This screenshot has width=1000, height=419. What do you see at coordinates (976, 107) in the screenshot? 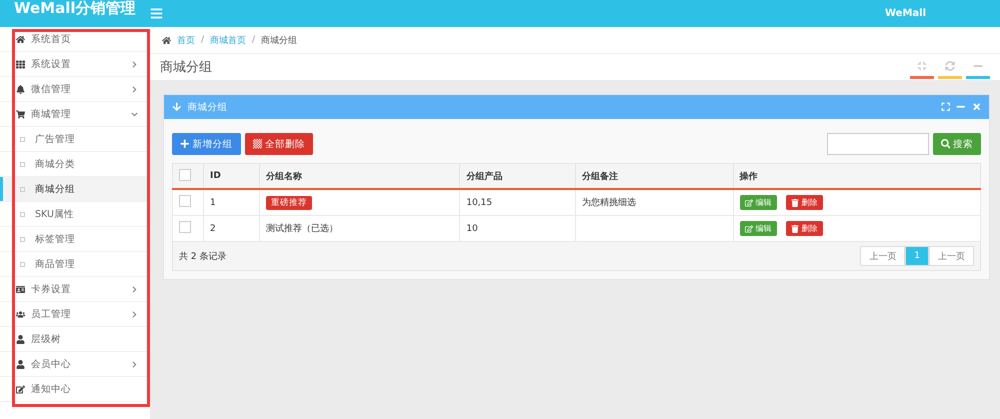
I see `close-icon` at bounding box center [976, 107].